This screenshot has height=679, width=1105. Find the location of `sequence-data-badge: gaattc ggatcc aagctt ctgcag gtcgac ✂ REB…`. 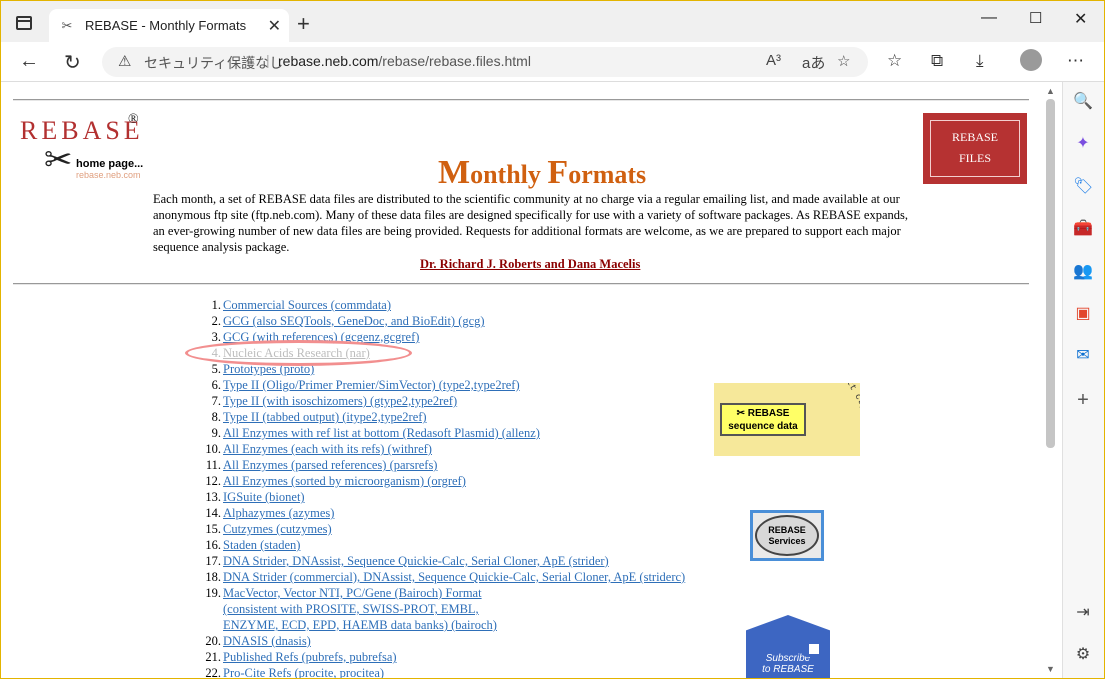

sequence-data-badge: gaattc ggatcc aagctt ctgcag gtcgac ✂ REB… is located at coordinates (787, 419).